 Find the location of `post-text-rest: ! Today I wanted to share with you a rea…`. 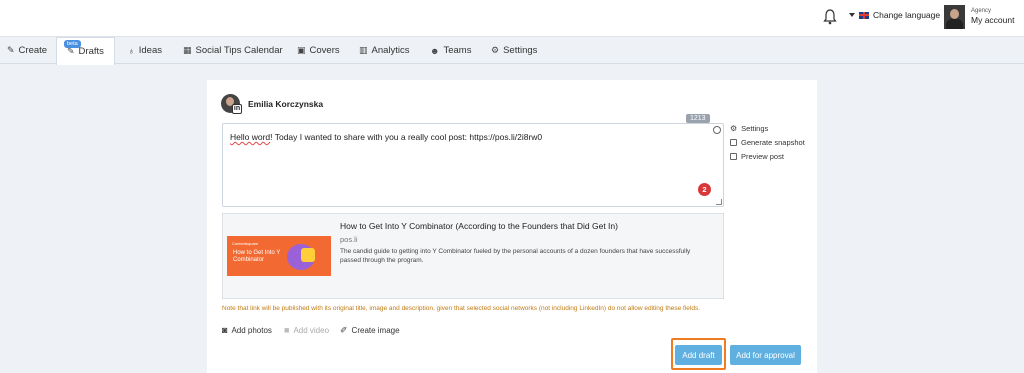

post-text-rest: ! Today I wanted to share with you a rea… is located at coordinates (406, 137).